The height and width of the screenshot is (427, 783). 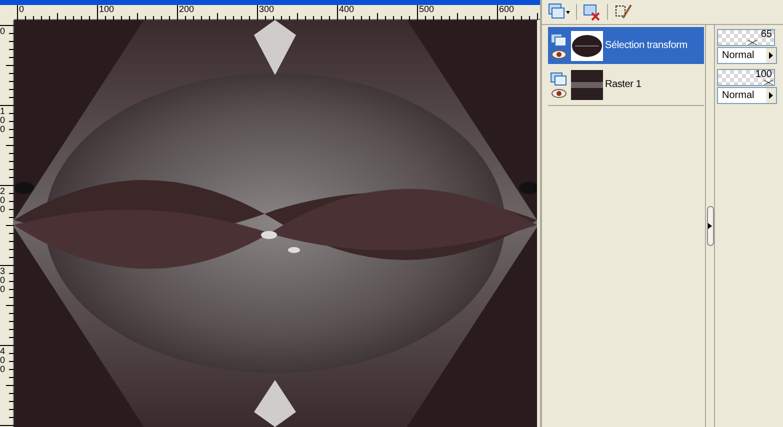 I want to click on opacity-value: 100, so click(x=763, y=75).